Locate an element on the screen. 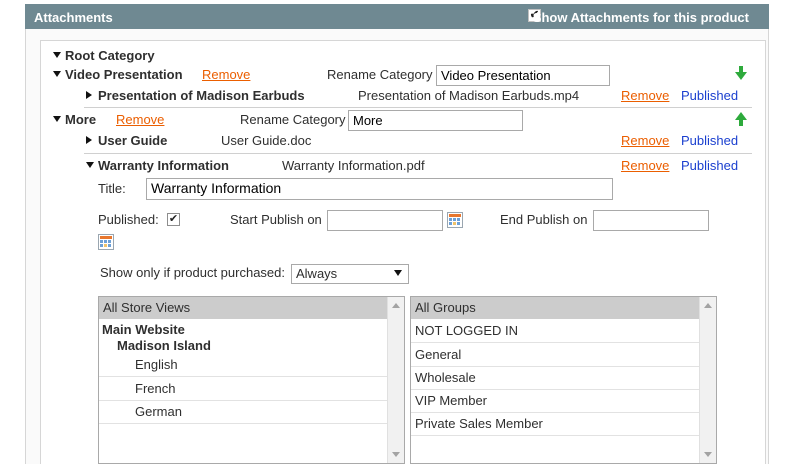  panel-title: Attachments is located at coordinates (73, 17).